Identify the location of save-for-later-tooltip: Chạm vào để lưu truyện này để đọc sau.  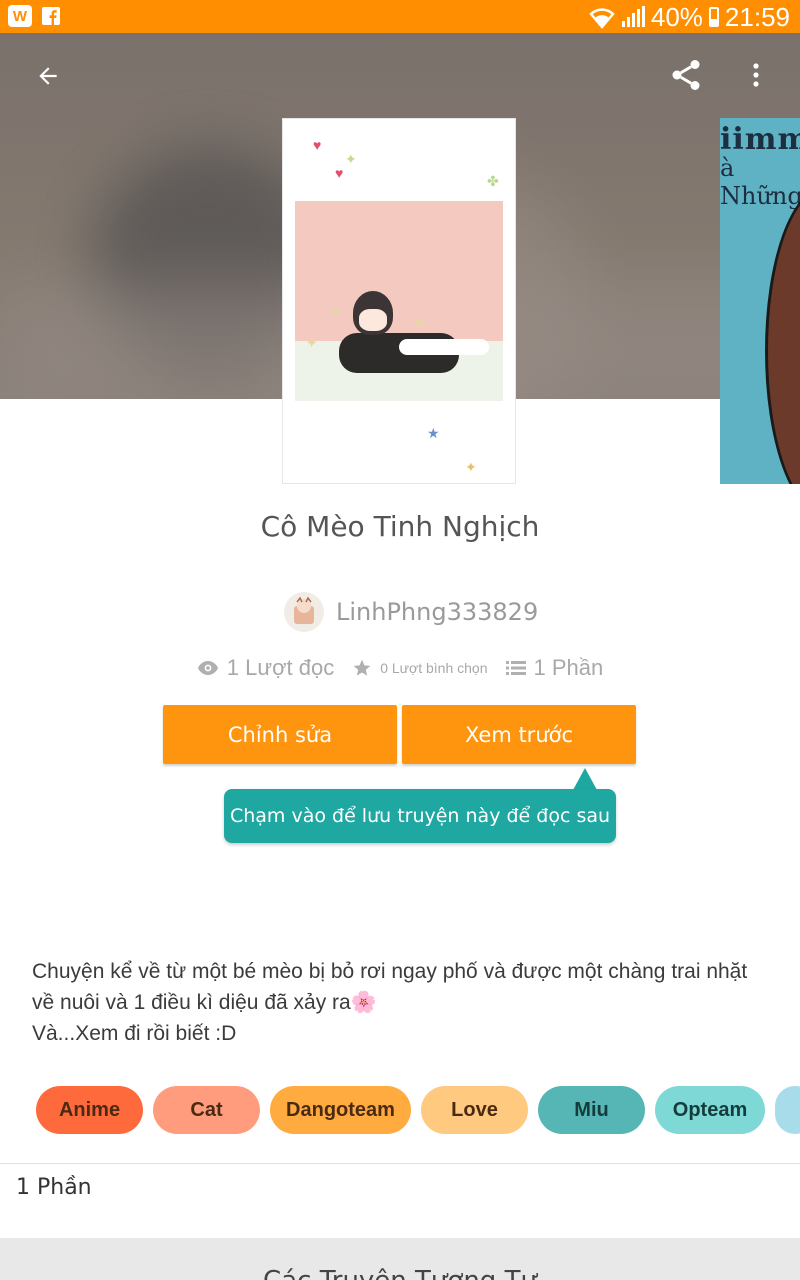
(420, 816).